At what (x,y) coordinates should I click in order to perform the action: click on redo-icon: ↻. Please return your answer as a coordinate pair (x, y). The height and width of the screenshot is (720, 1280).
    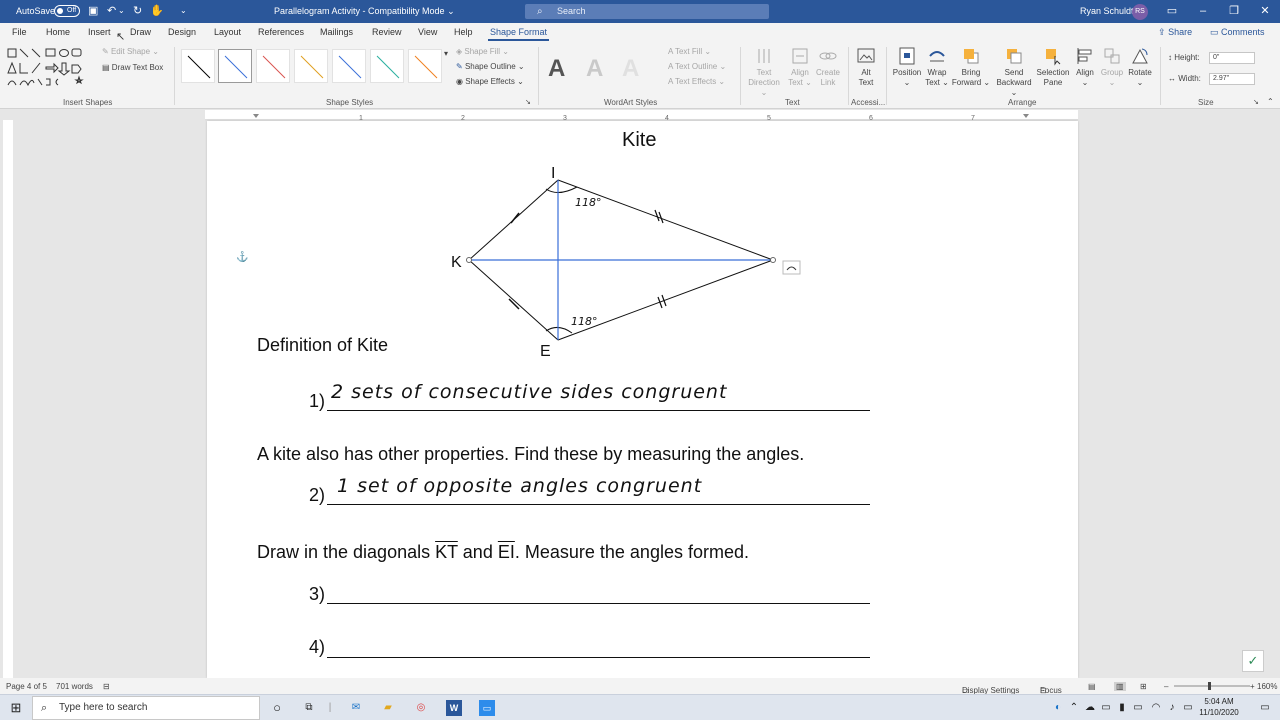
    Looking at the image, I should click on (137, 11).